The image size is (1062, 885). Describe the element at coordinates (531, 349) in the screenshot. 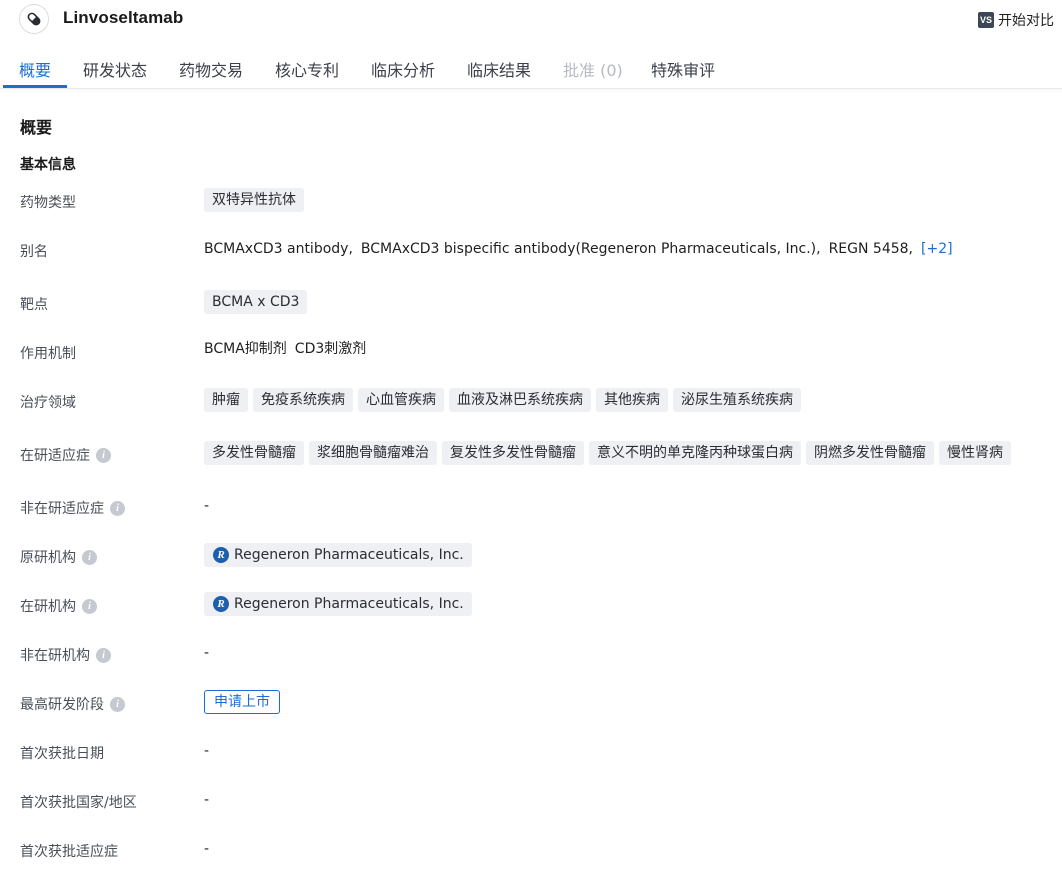

I see `field-mechanism: 作用机制 BCMA抑制剂 CD3刺激剂` at that location.